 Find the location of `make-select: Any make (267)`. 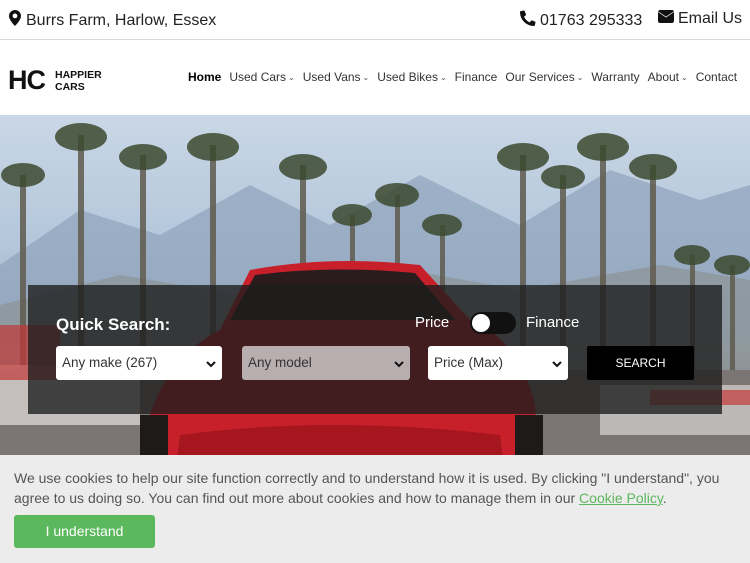

make-select: Any make (267) is located at coordinates (139, 363).